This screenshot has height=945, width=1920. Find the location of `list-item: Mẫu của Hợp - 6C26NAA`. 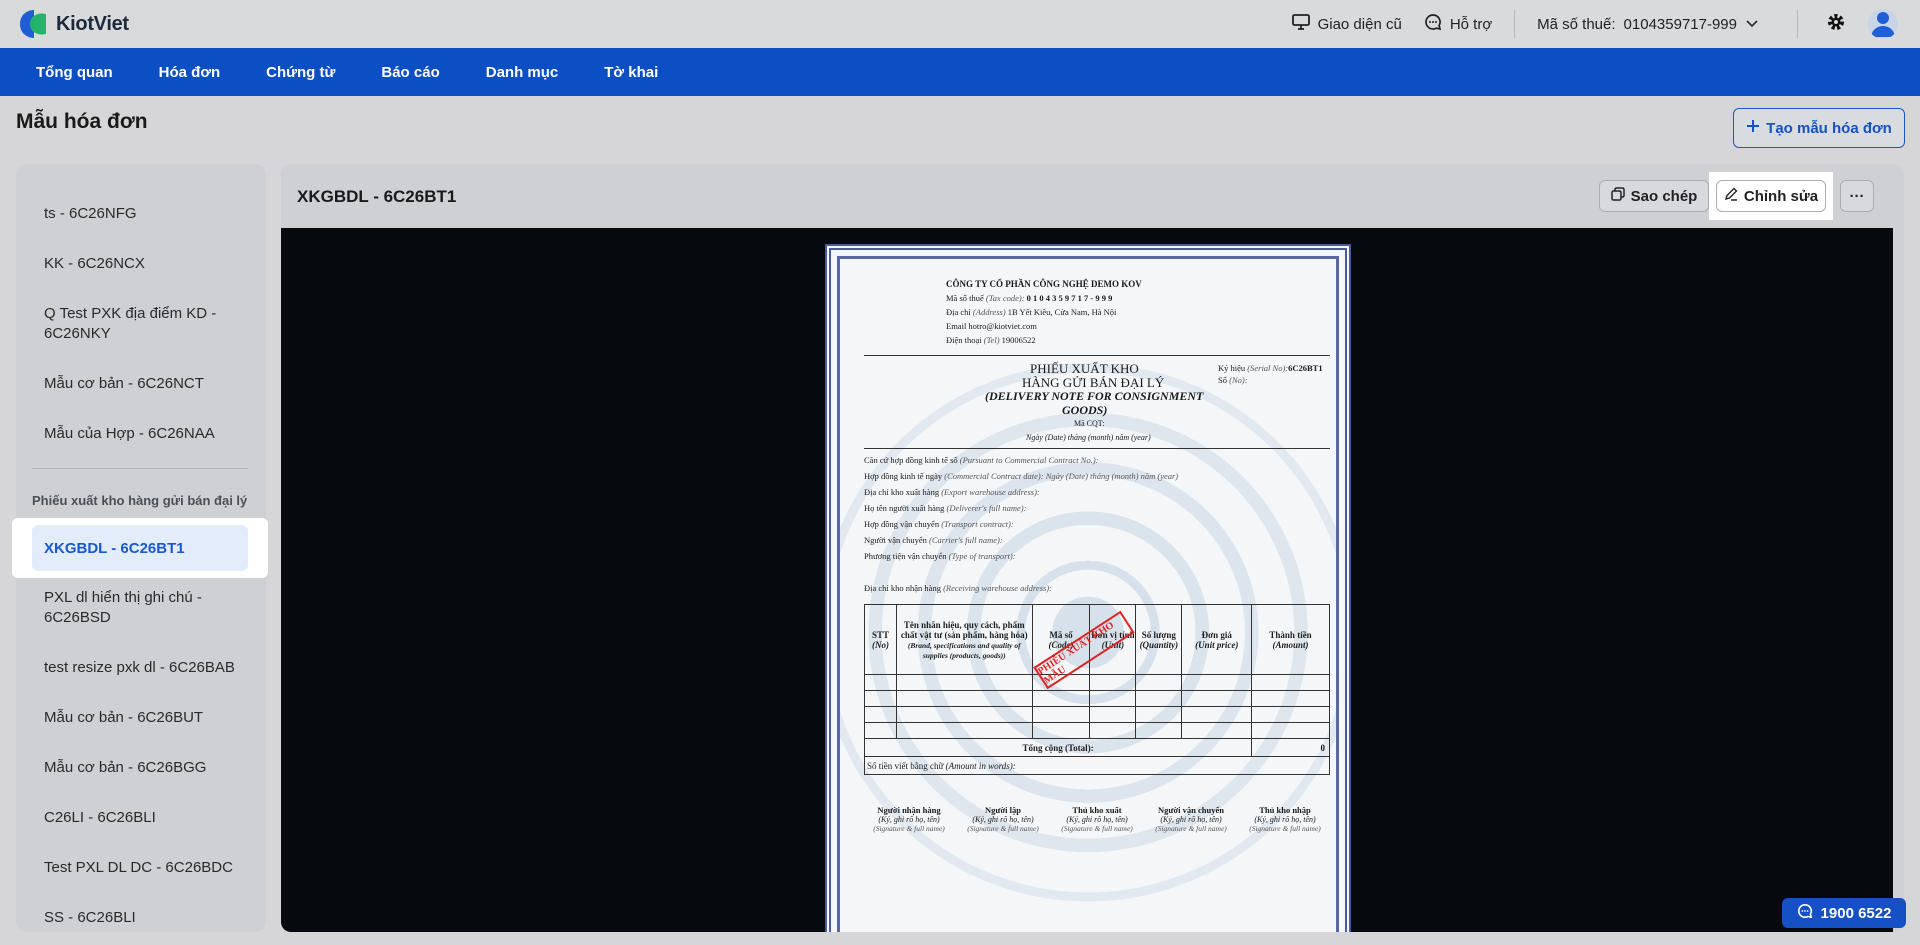

list-item: Mẫu của Hợp - 6C26NAA is located at coordinates (149, 434).